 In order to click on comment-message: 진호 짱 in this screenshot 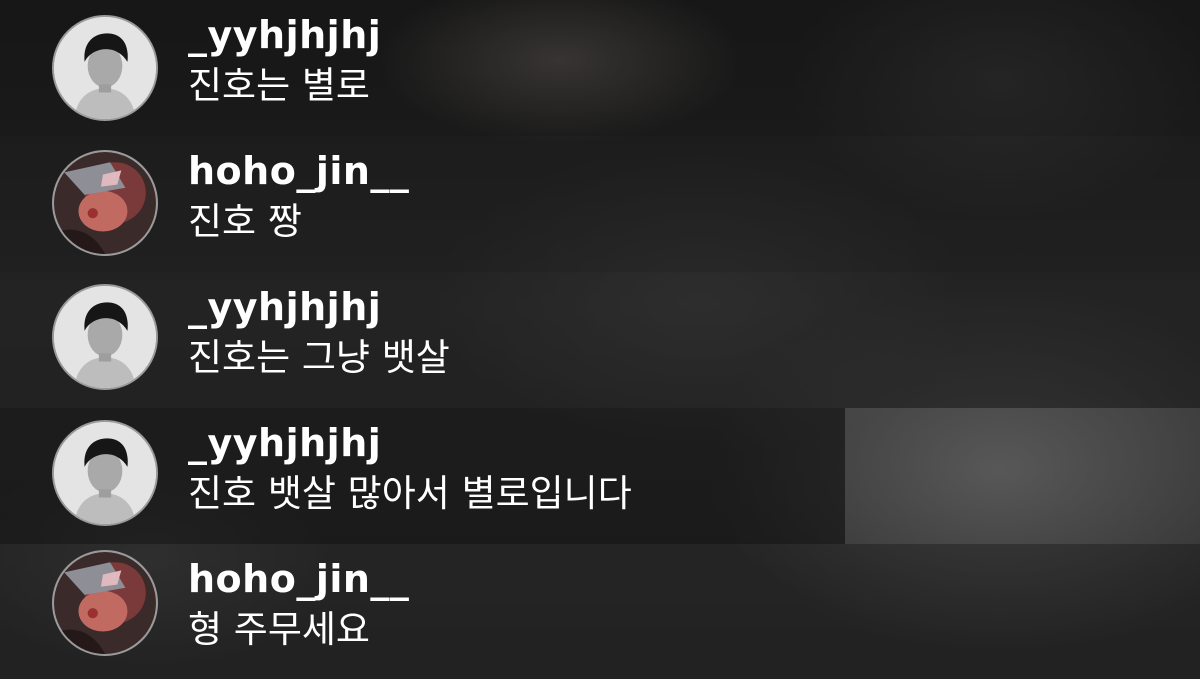, I will do `click(245, 221)`.